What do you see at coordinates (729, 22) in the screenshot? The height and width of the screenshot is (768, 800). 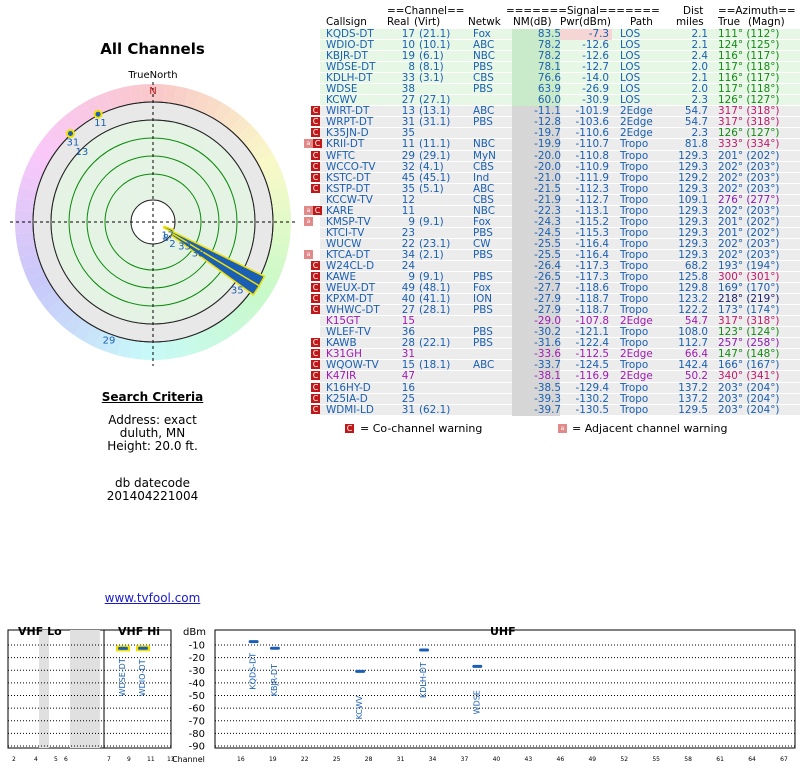 I see `header-true: True` at bounding box center [729, 22].